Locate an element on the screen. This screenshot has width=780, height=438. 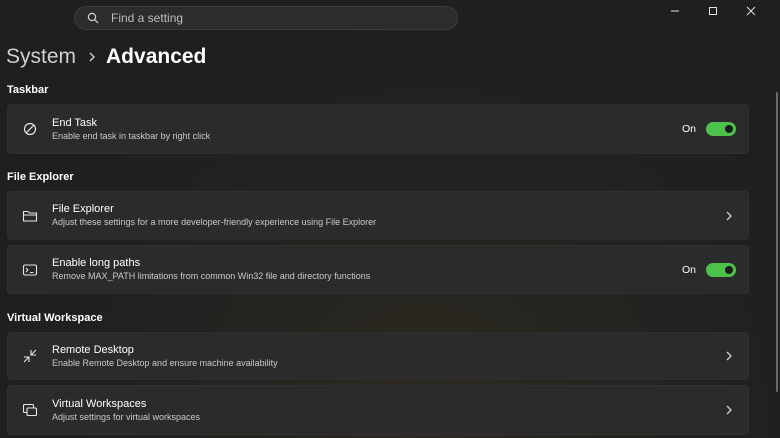
virtual-workspaces-desc: Adjust settings for virtual workspaces is located at coordinates (126, 416).